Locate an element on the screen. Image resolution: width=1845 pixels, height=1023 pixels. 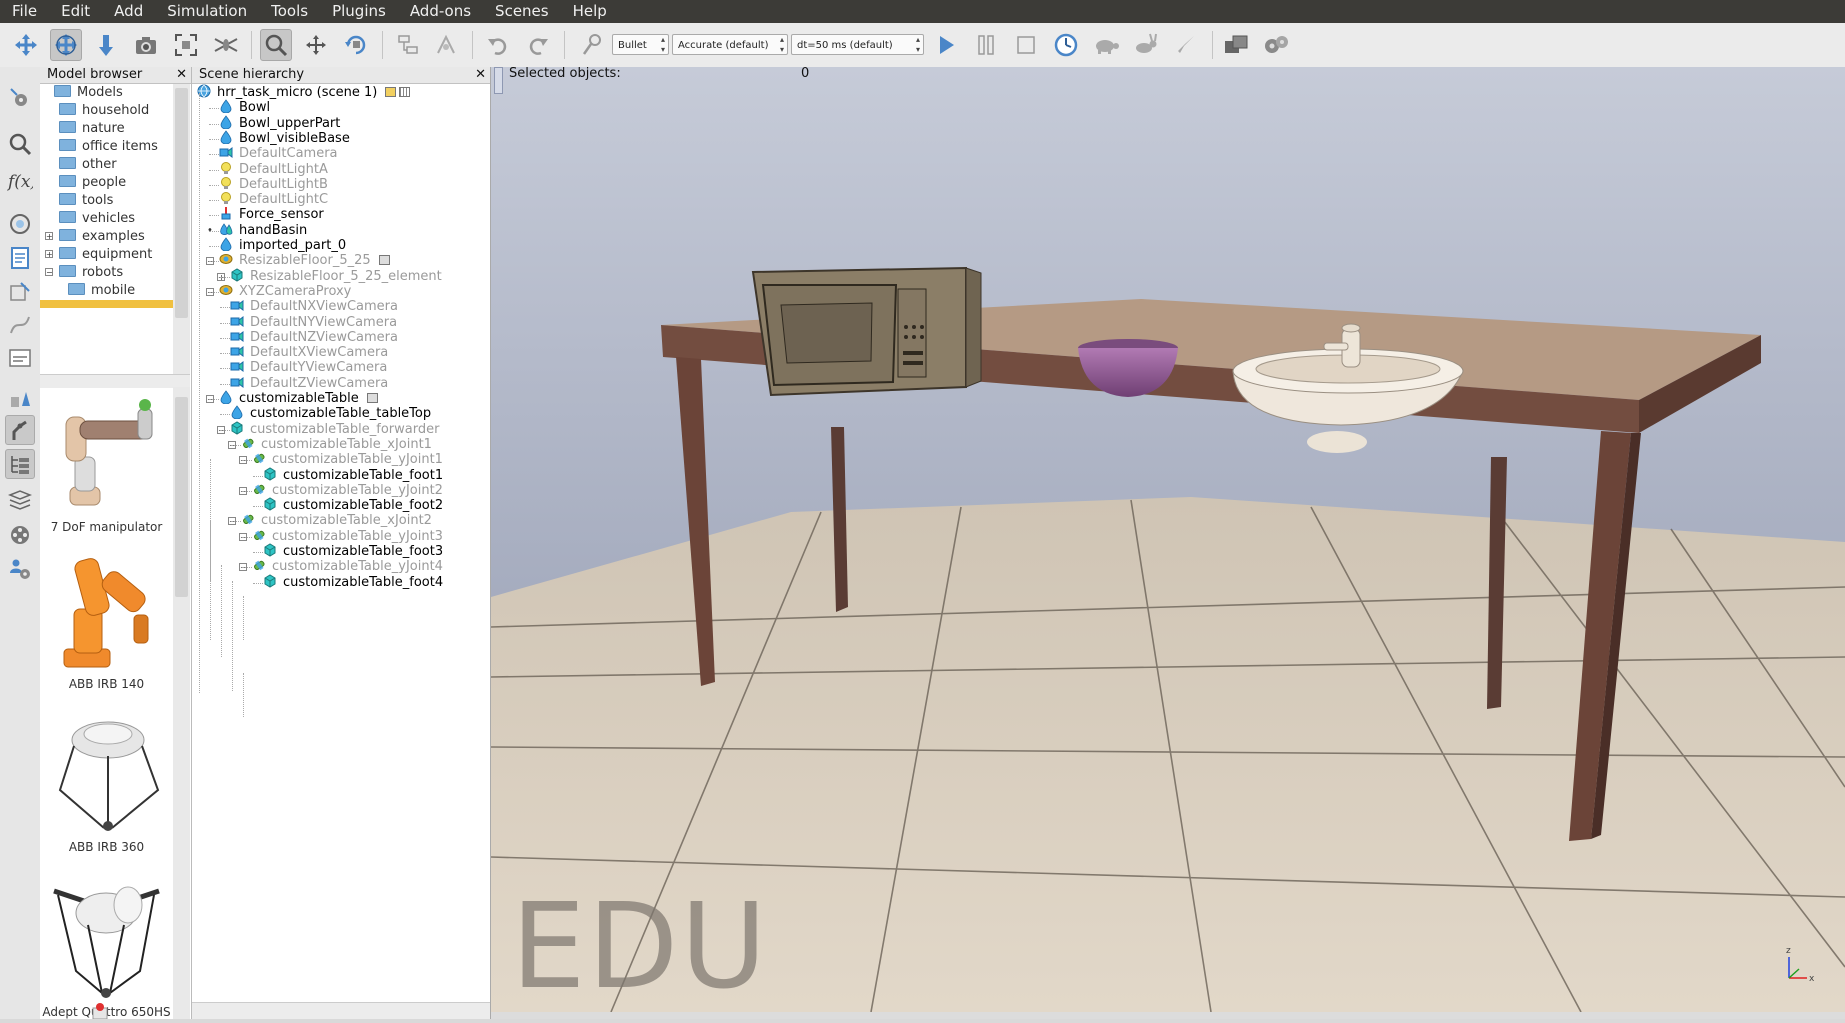
fit-to-view-button is located at coordinates (186, 45).